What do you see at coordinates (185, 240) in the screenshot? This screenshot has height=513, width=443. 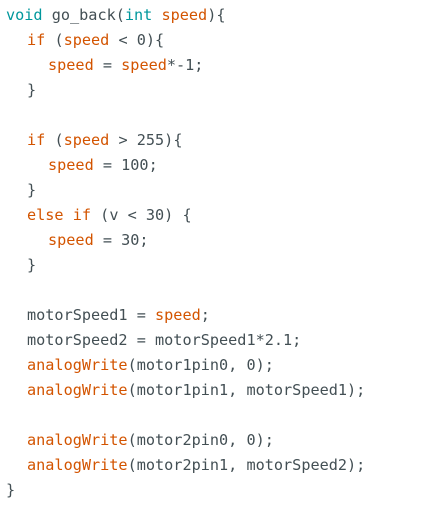 I see `code-line: speed = 30;` at bounding box center [185, 240].